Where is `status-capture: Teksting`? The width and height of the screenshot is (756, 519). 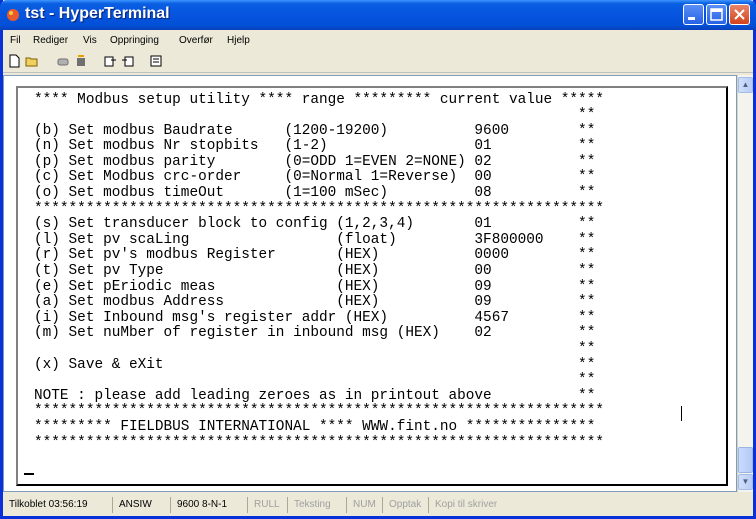 status-capture: Teksting is located at coordinates (319, 505).